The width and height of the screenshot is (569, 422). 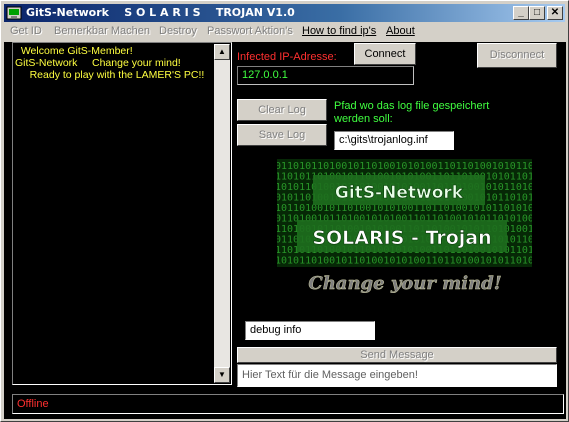 I want to click on scroll-up-button: ▲, so click(x=222, y=52).